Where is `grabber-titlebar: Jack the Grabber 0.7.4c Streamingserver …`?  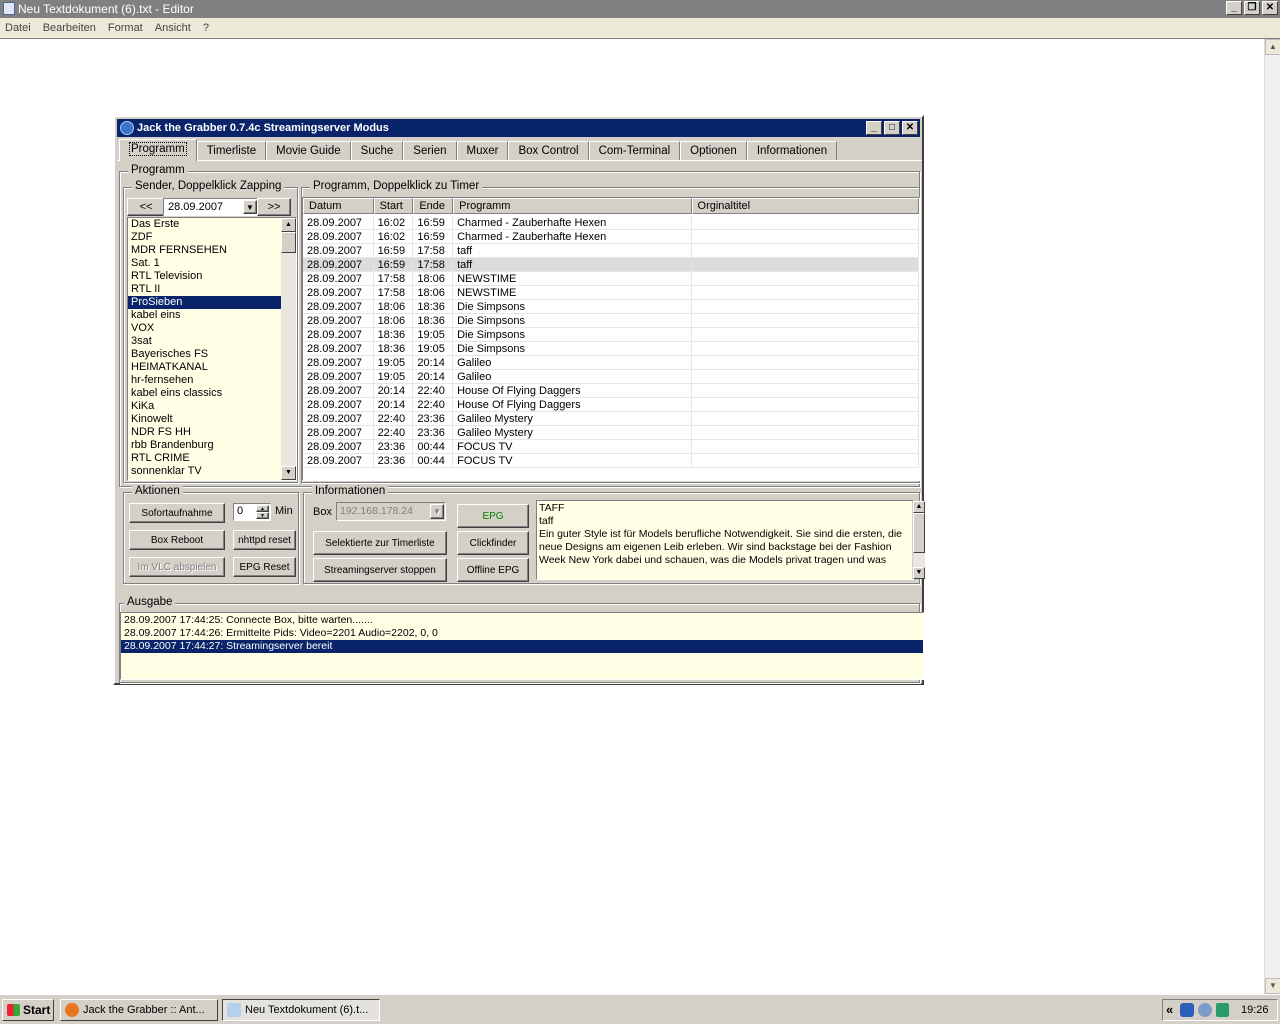 grabber-titlebar: Jack the Grabber 0.7.4c Streamingserver … is located at coordinates (518, 128).